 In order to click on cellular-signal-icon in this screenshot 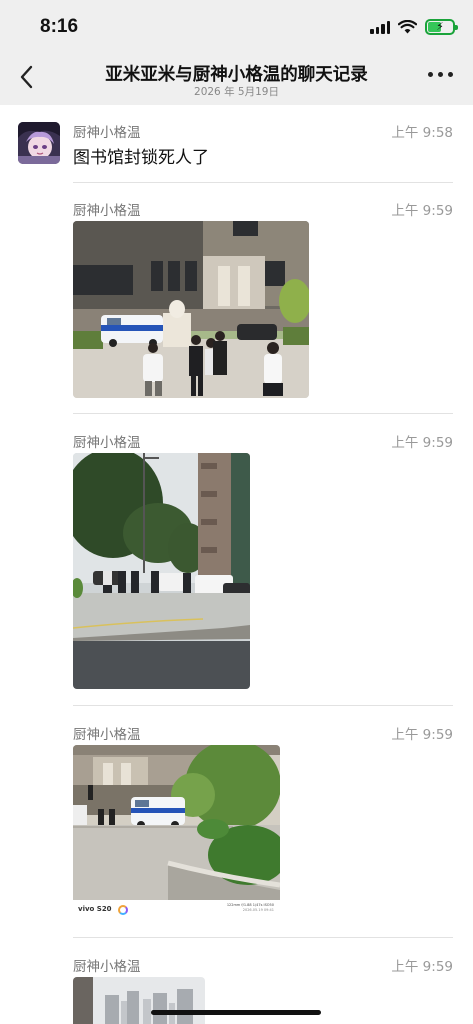, I will do `click(380, 27)`.